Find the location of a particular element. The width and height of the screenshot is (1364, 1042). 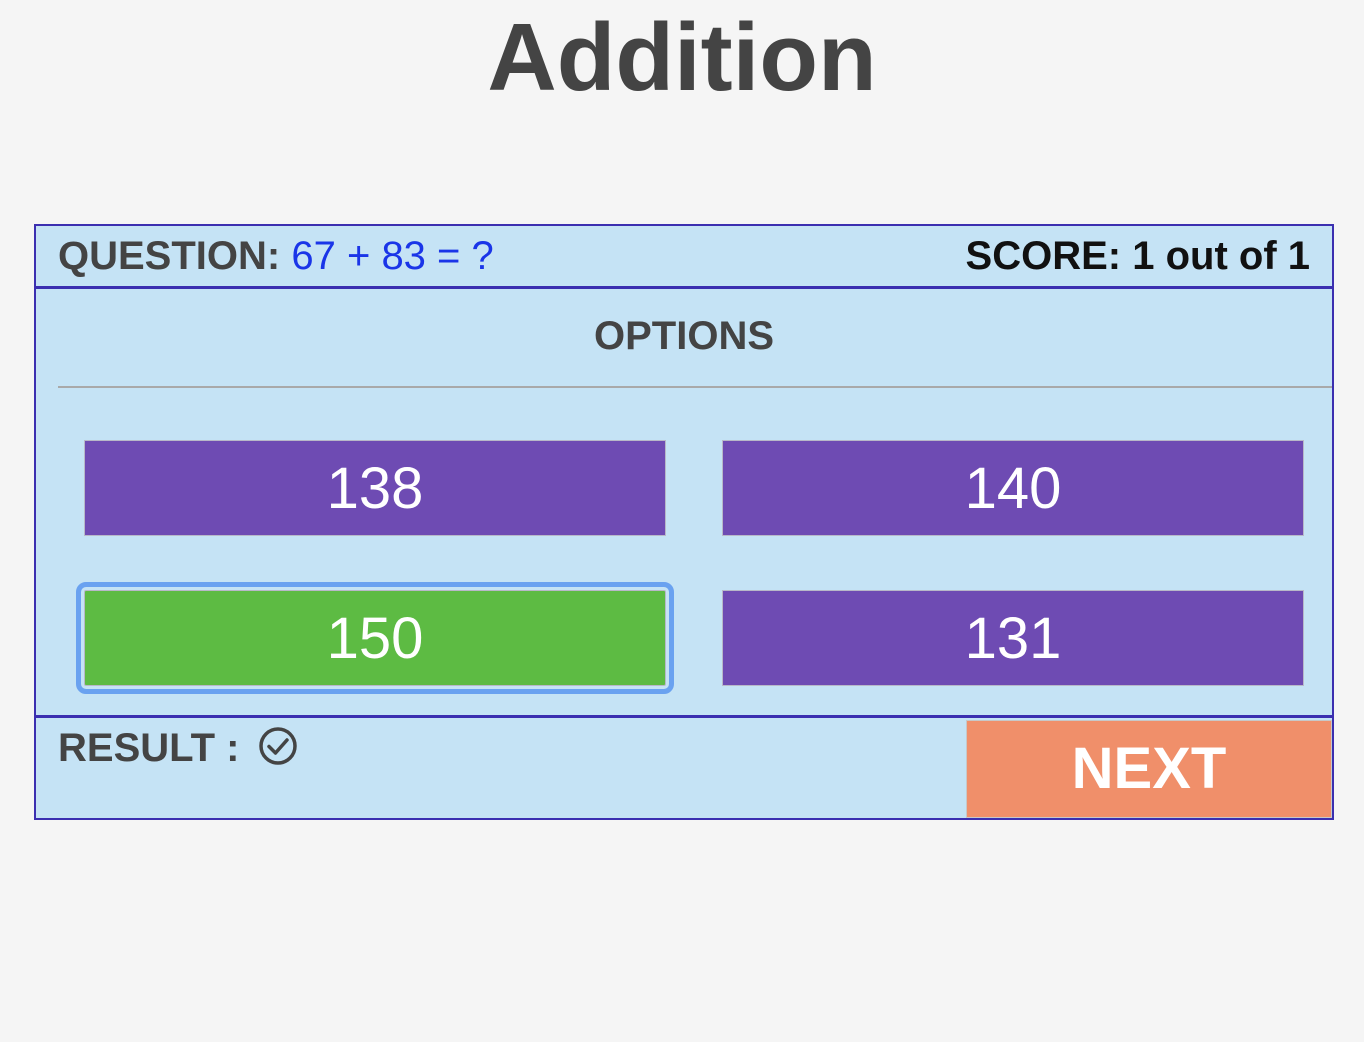

check-circle-icon is located at coordinates (278, 746).